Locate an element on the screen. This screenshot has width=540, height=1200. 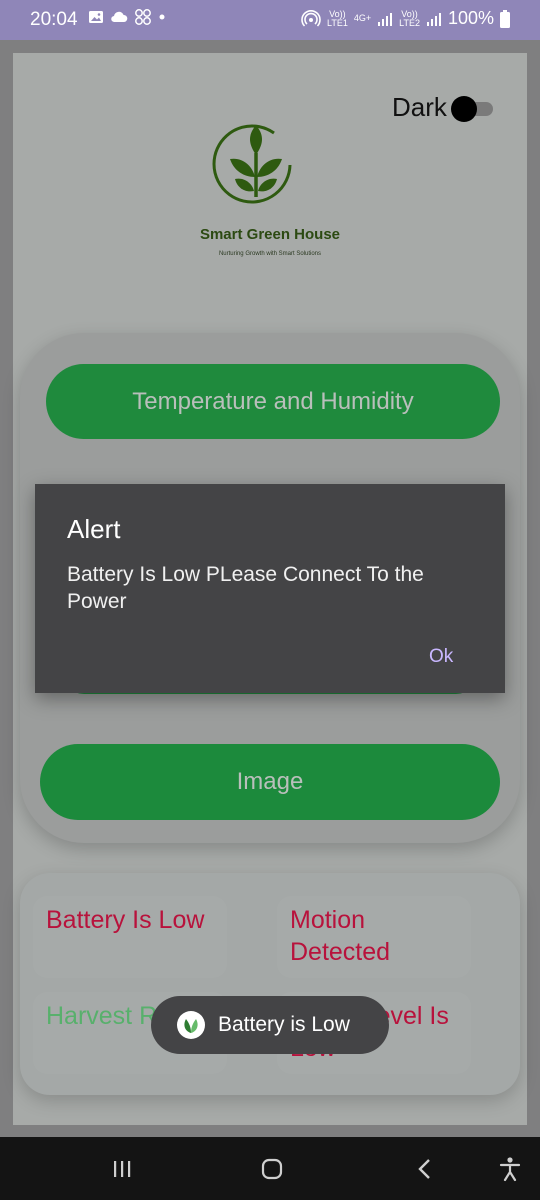
status-left-icons is located at coordinates (127, 17).